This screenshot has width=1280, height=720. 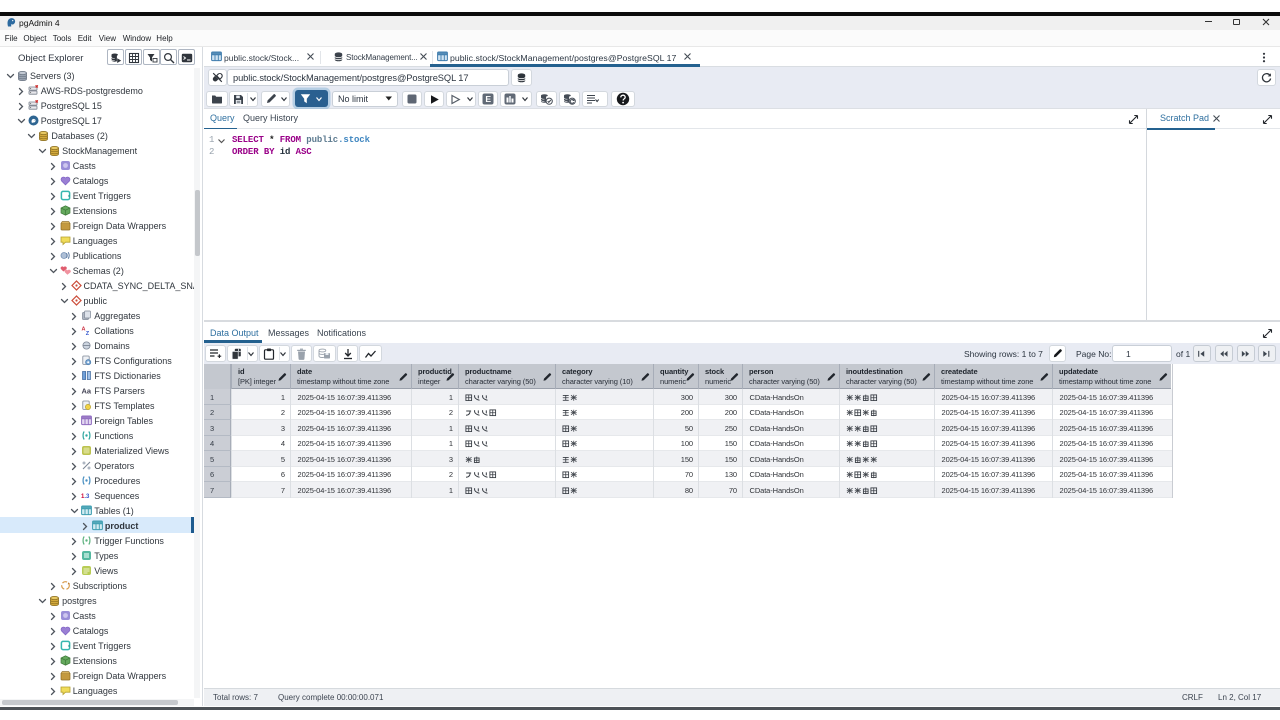 What do you see at coordinates (88, 333) in the screenshot?
I see `svg-text: Z` at bounding box center [88, 333].